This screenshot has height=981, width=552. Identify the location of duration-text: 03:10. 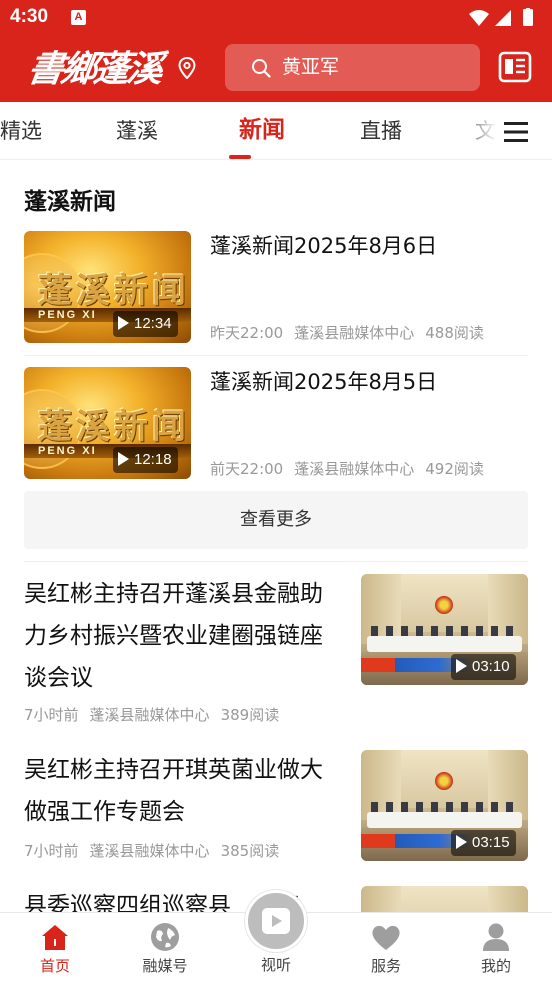
(491, 666).